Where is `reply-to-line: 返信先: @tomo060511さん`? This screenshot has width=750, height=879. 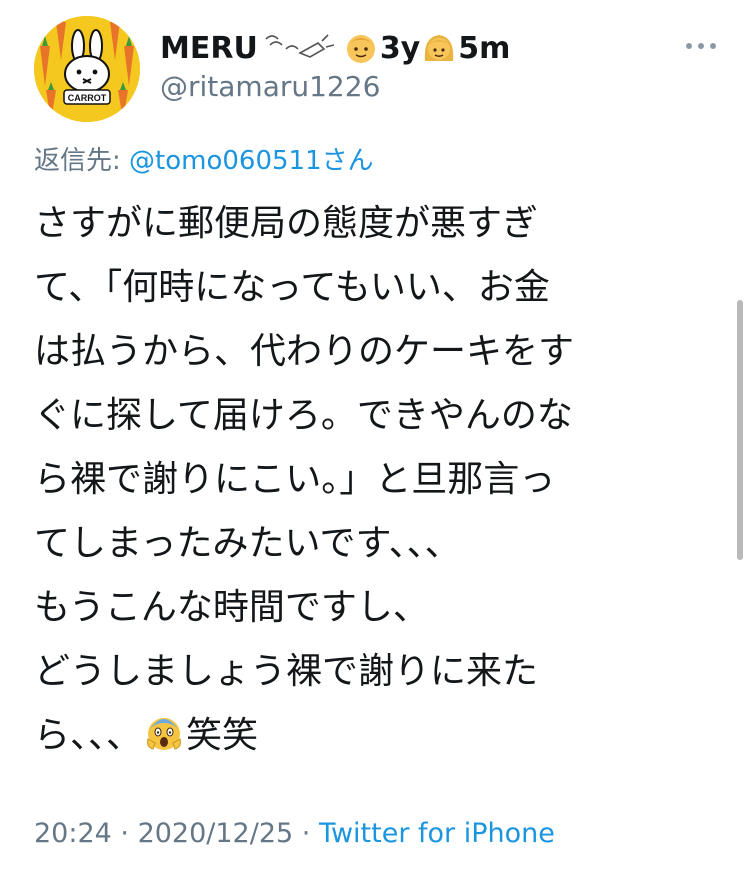
reply-to-line: 返信先: @tomo060511さん is located at coordinates (204, 158).